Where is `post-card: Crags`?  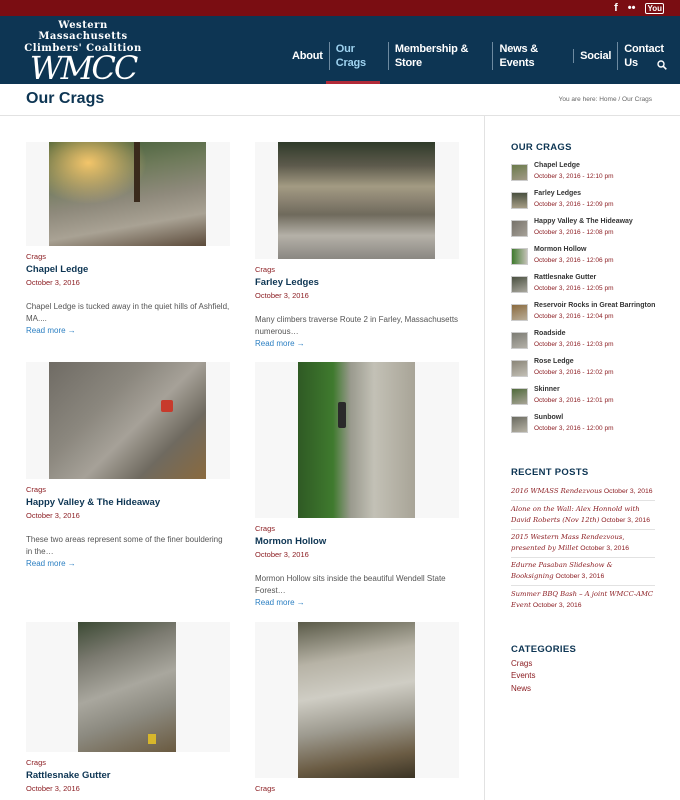
post-card: Crags is located at coordinates (357, 707).